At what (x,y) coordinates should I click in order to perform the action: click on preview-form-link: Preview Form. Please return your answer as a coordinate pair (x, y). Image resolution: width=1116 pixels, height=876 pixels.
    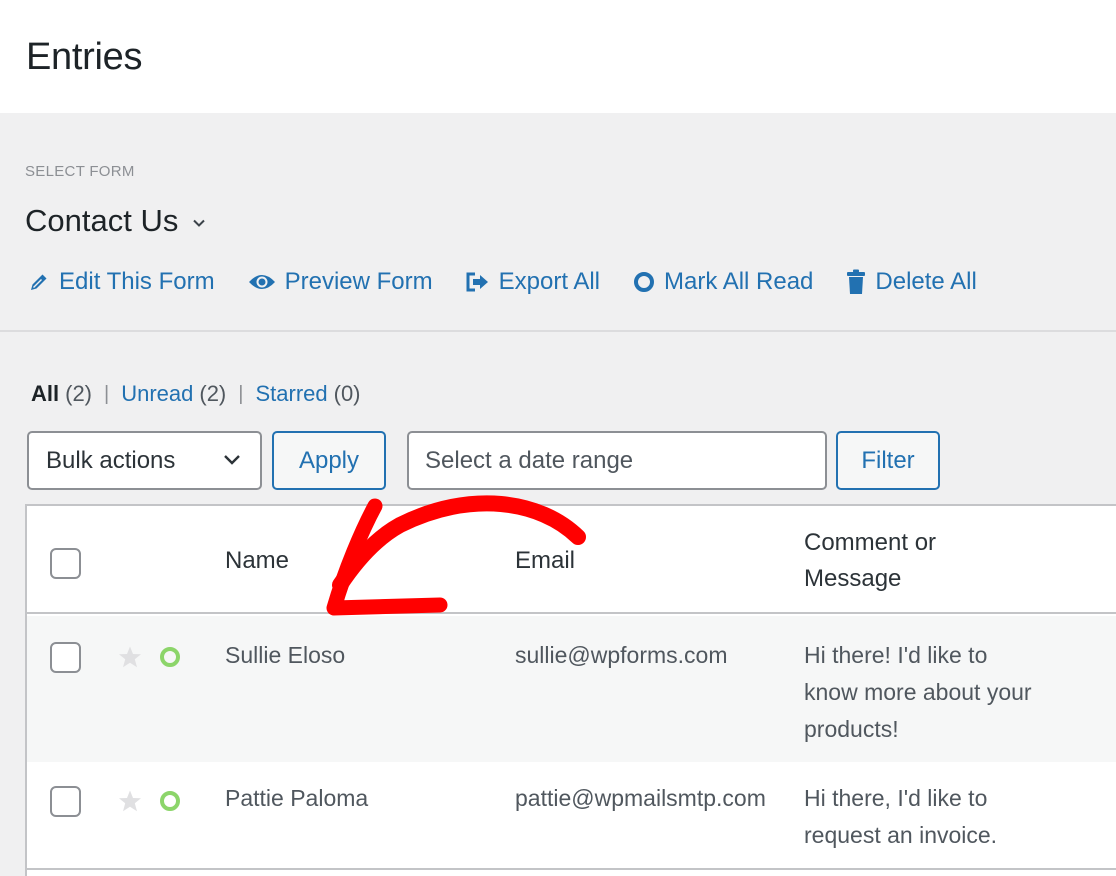
    Looking at the image, I should click on (340, 282).